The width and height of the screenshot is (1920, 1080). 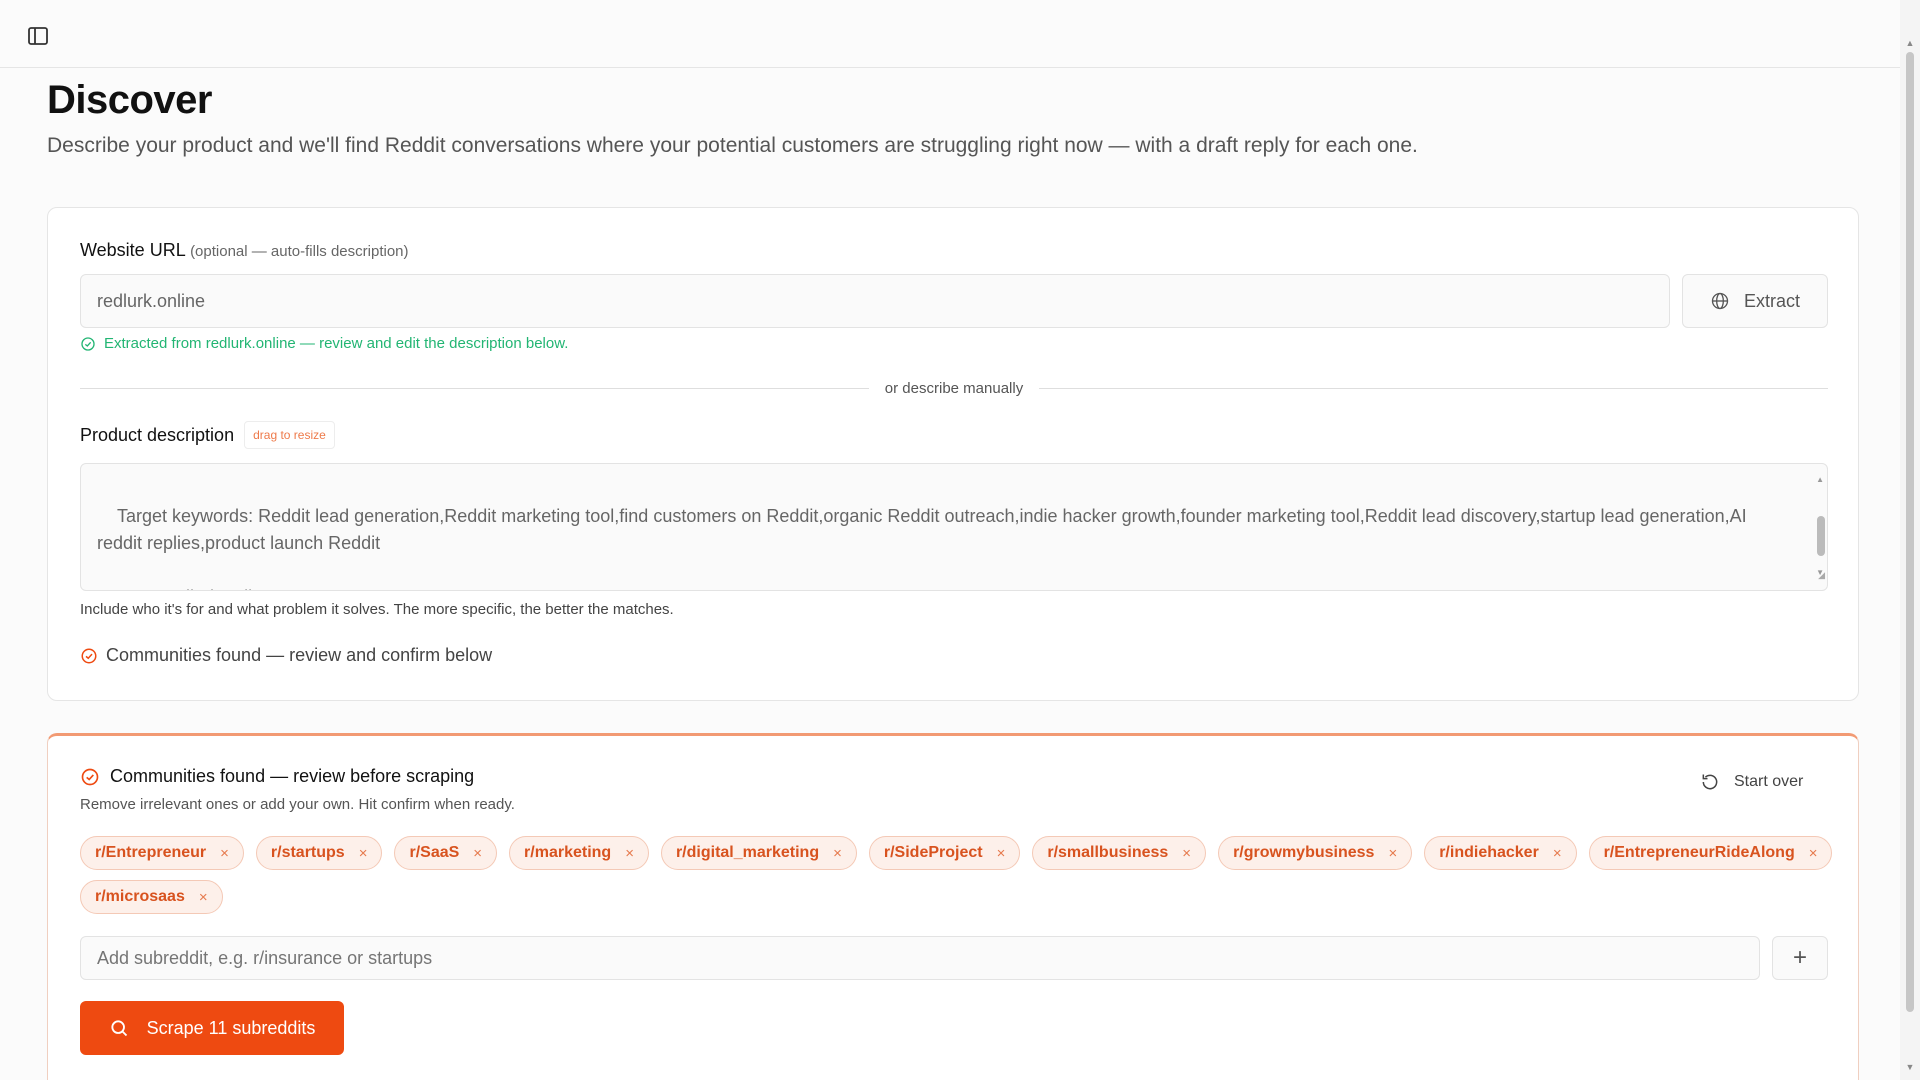 I want to click on subreddit-chip: r/smallbusiness ×, so click(x=1119, y=853).